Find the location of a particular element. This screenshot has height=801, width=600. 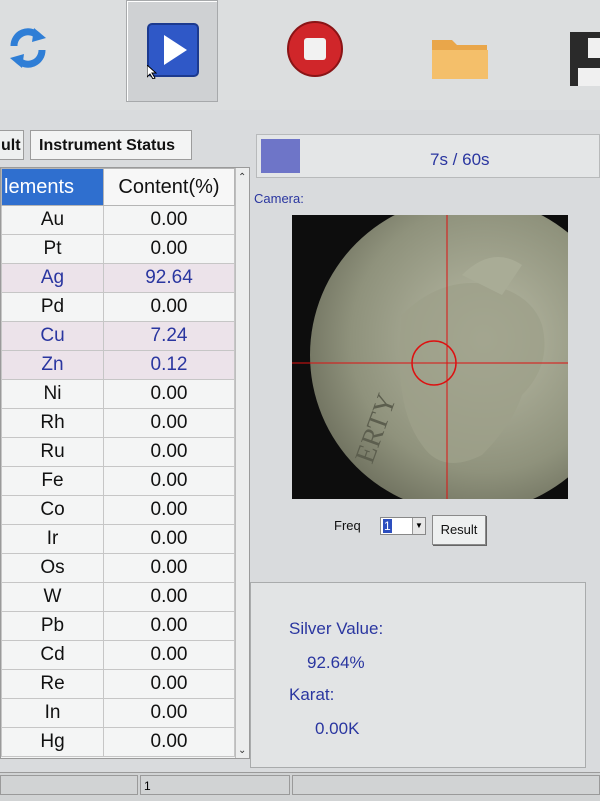

table-row: Co 0.00 is located at coordinates (118, 510).